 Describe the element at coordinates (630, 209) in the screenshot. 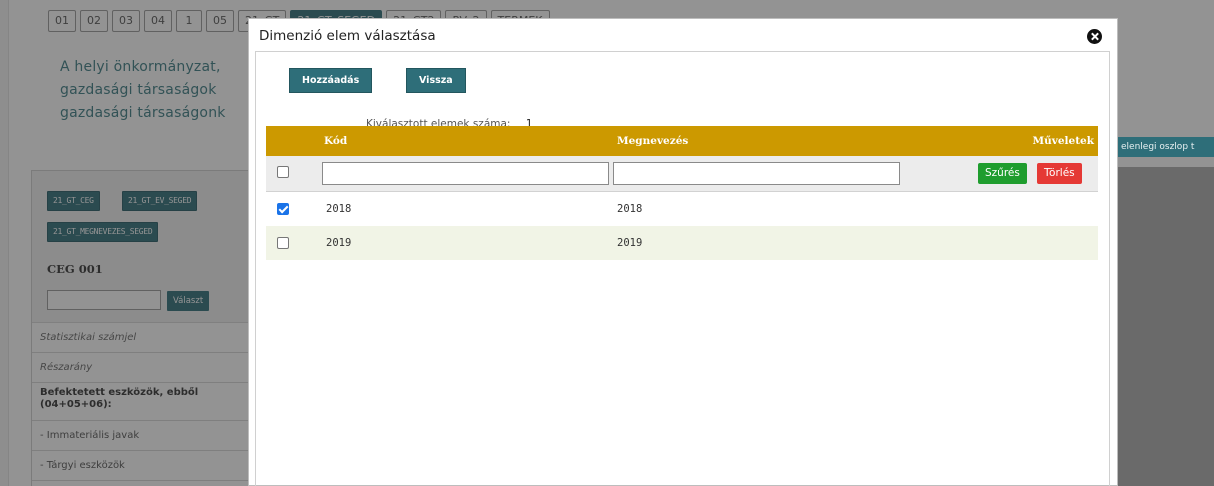

I see `row-name: 2018` at that location.